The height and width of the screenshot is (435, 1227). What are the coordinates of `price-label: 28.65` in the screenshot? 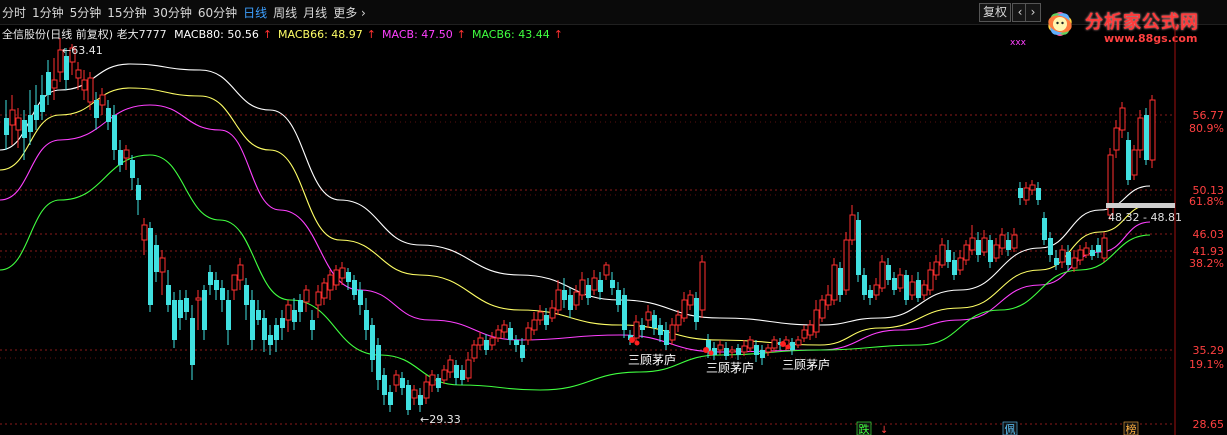 It's located at (1209, 424).